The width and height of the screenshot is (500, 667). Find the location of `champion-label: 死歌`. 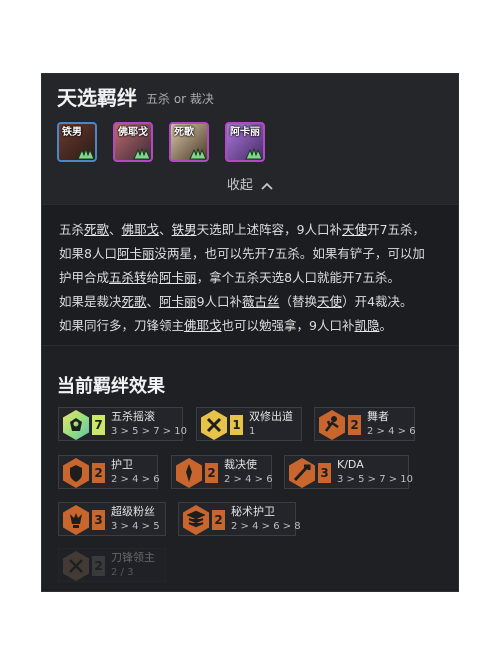

champion-label: 死歌 is located at coordinates (184, 132).